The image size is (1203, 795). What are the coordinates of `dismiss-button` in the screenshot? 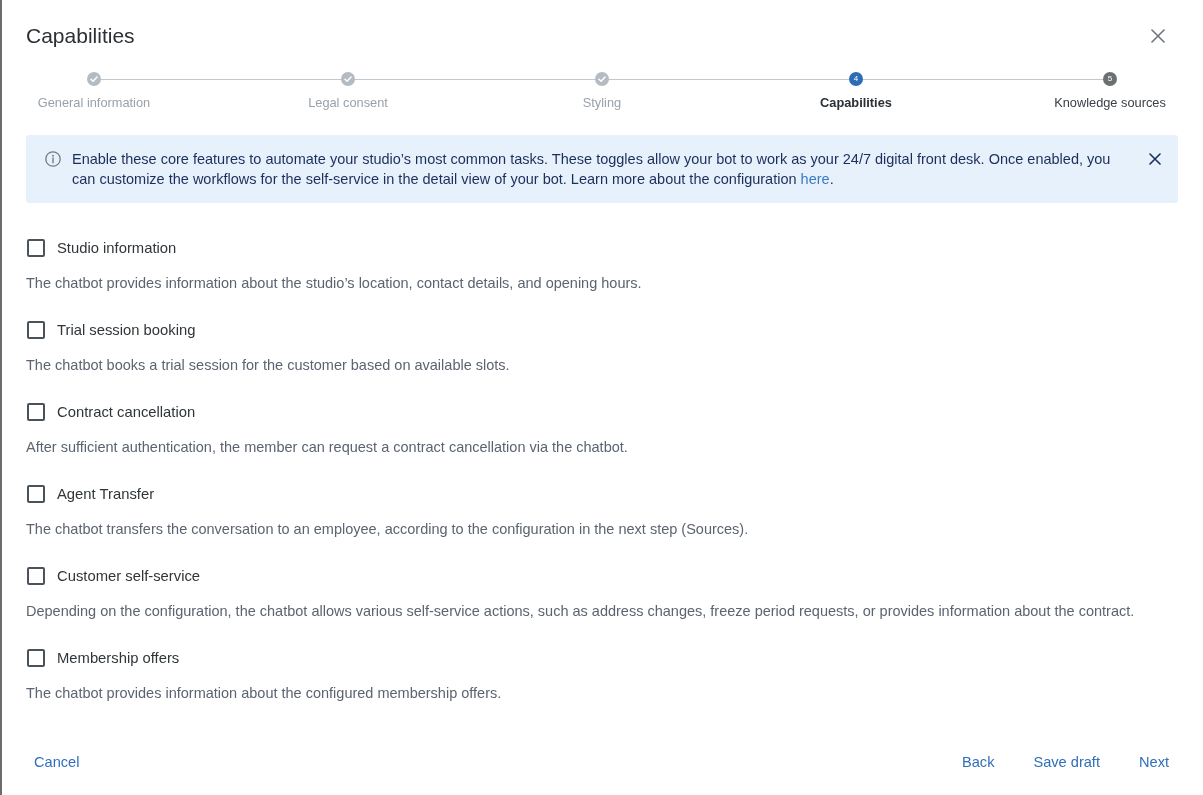 It's located at (1155, 159).